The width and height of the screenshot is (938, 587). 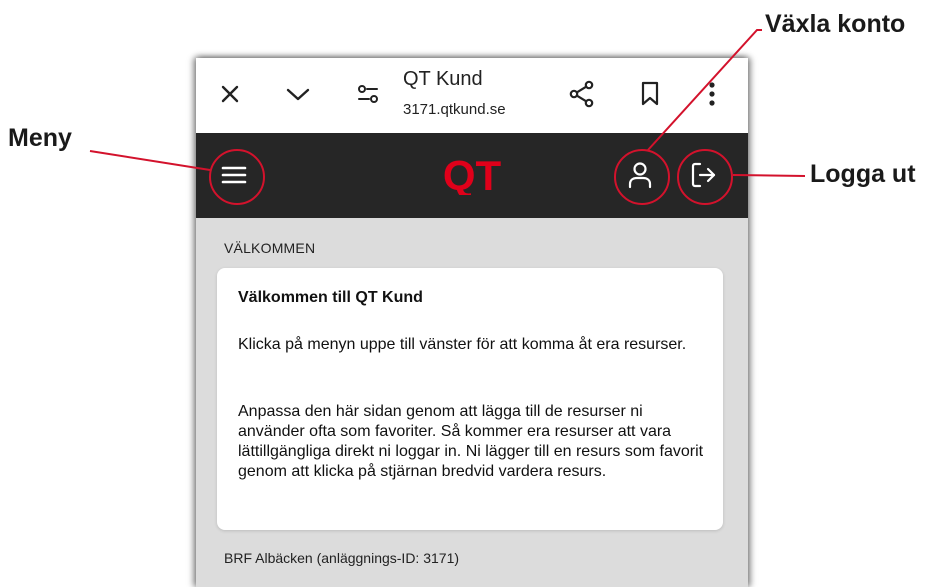 What do you see at coordinates (704, 90) in the screenshot?
I see `switch-account-leader-line` at bounding box center [704, 90].